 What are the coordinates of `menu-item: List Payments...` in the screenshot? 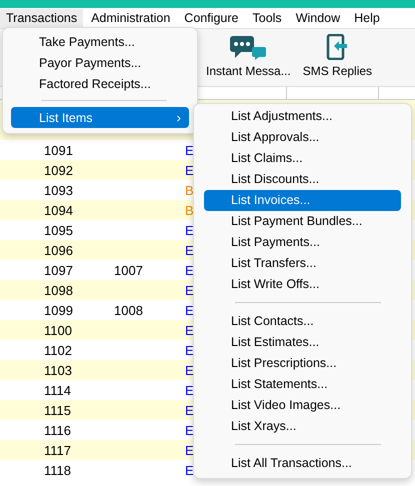 It's located at (302, 242).